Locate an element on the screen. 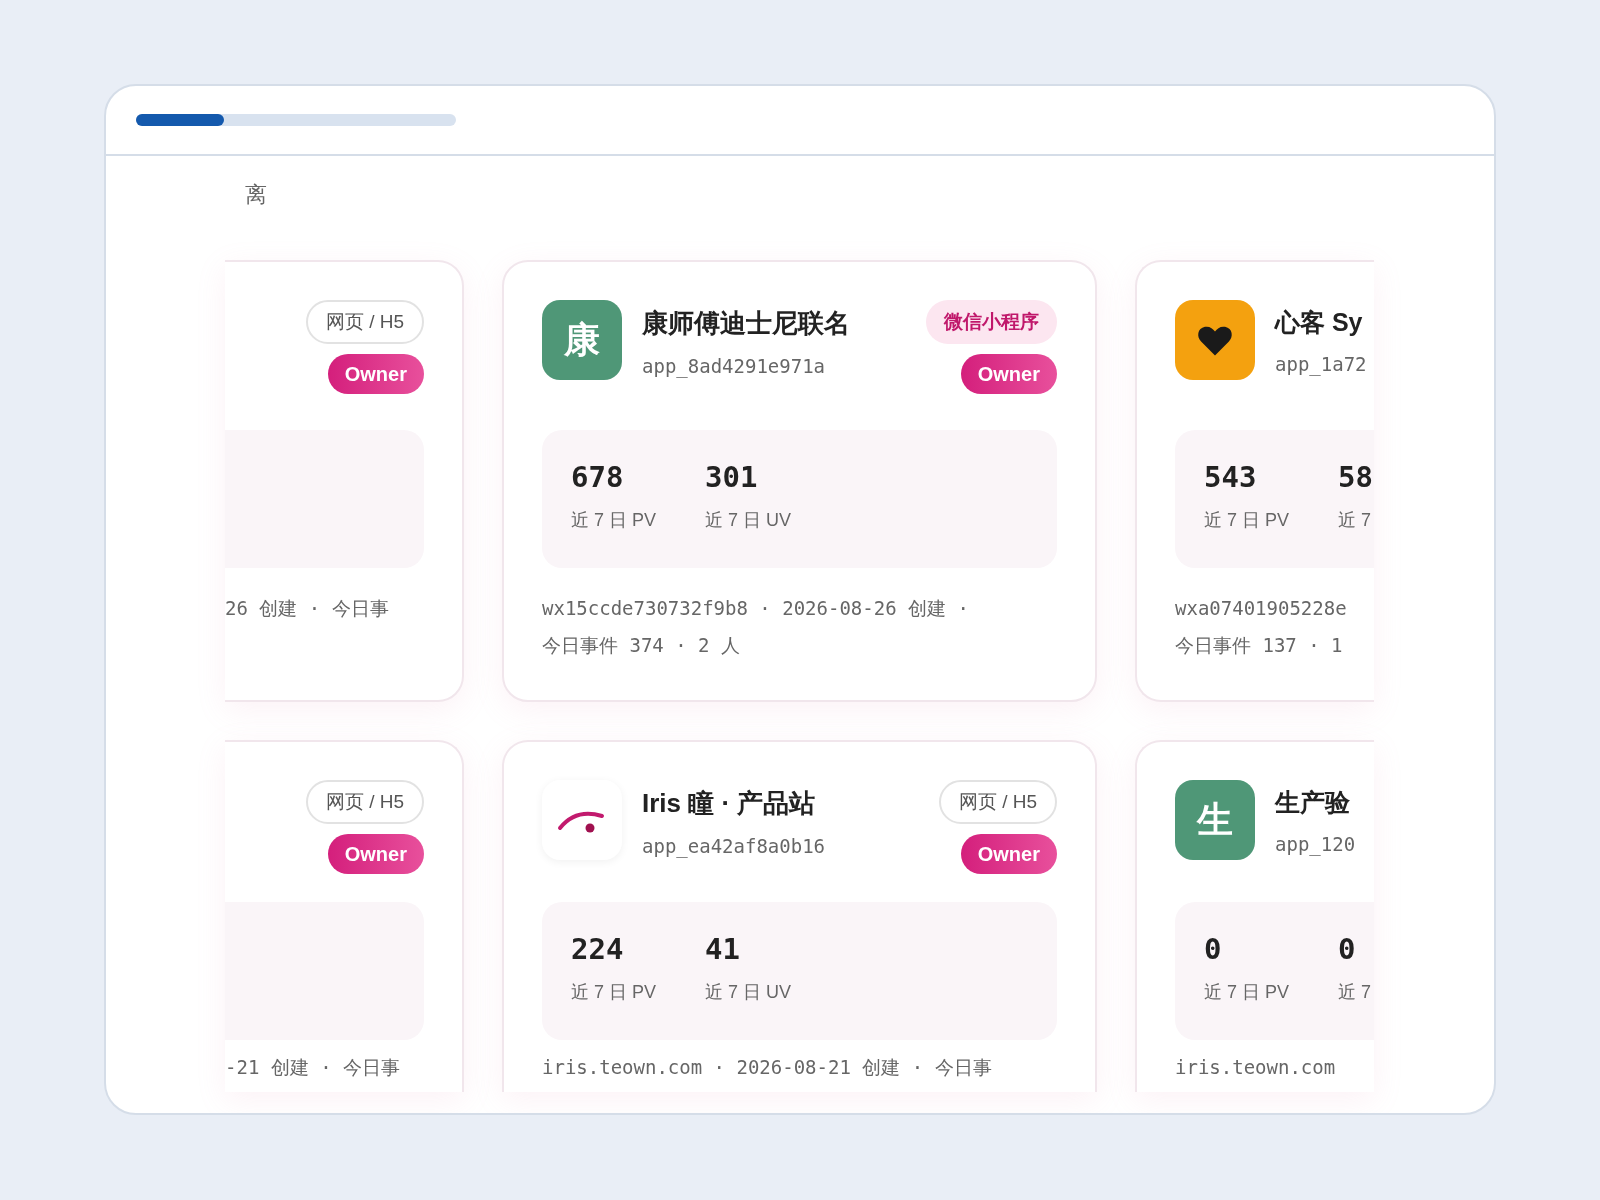 Image resolution: width=1600 pixels, height=1200 pixels. app-card: 心客 Sy app_1a72 543 近 7 日 PV 58 近 7 wxa07401905228e 今日事件 137 · 1 is located at coordinates (1254, 481).